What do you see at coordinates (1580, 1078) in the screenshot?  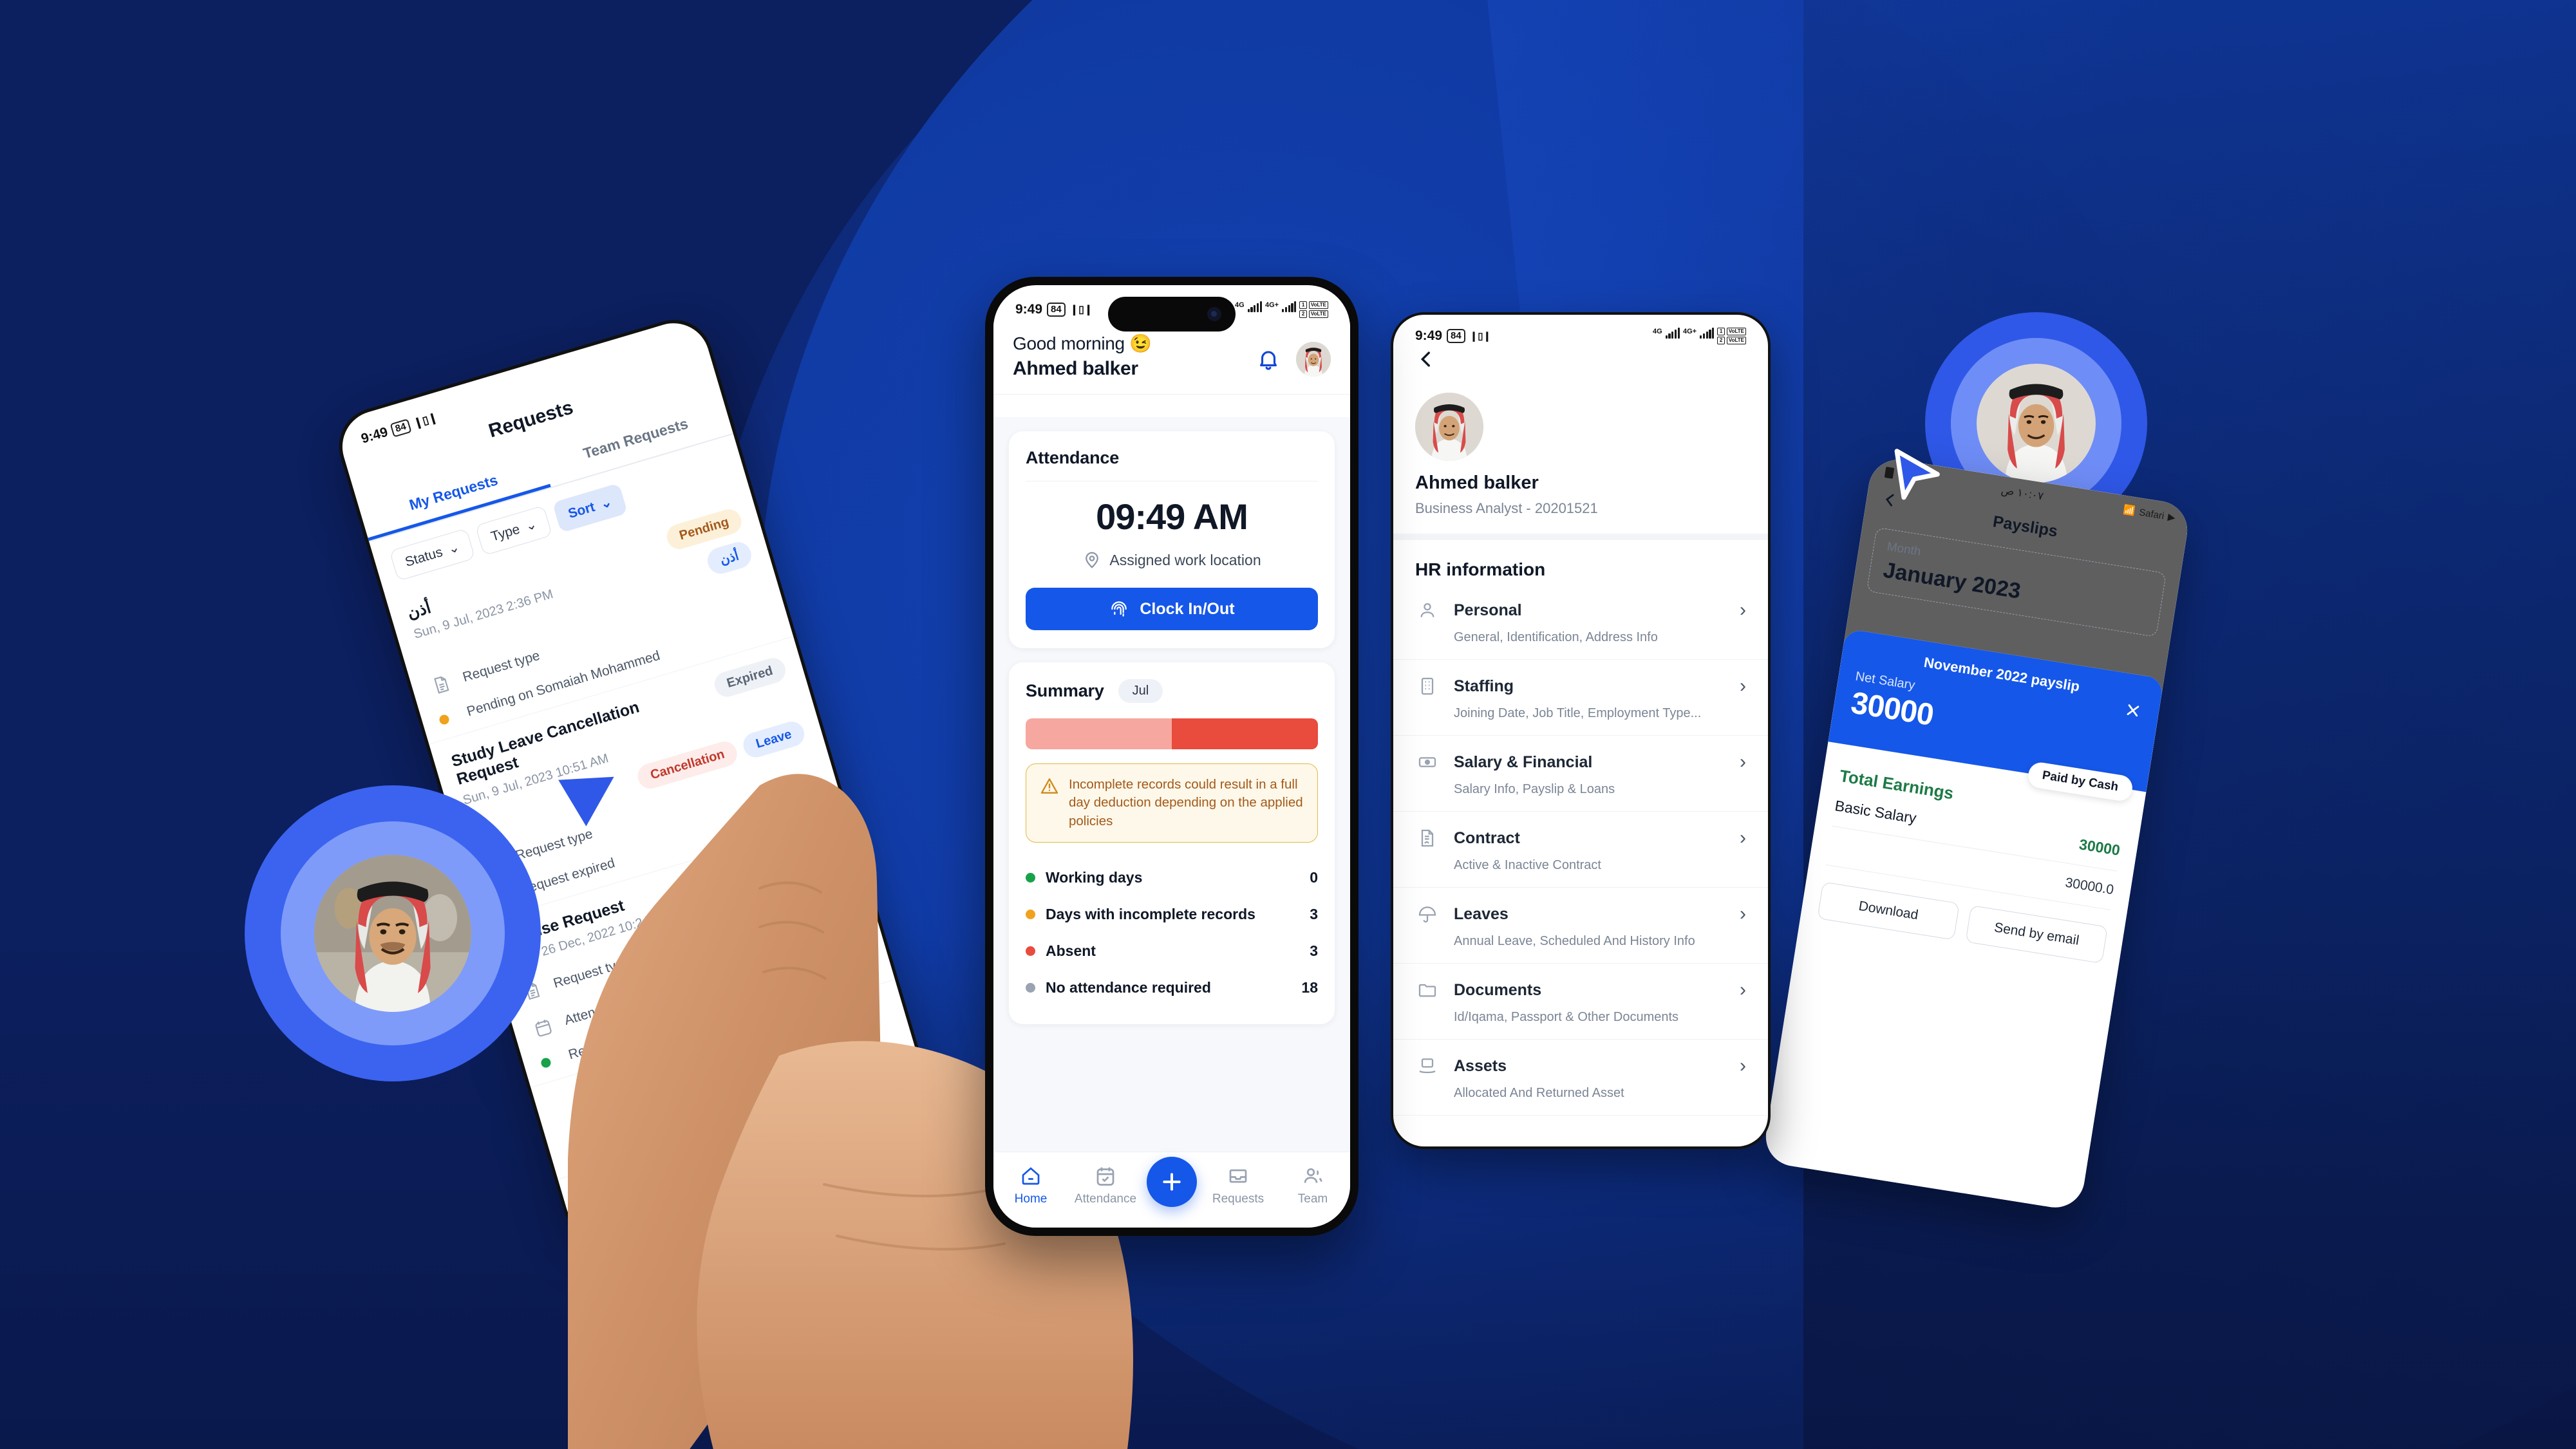 I see `hr-item-assets: Assets › Allocated And Returned Asset` at bounding box center [1580, 1078].